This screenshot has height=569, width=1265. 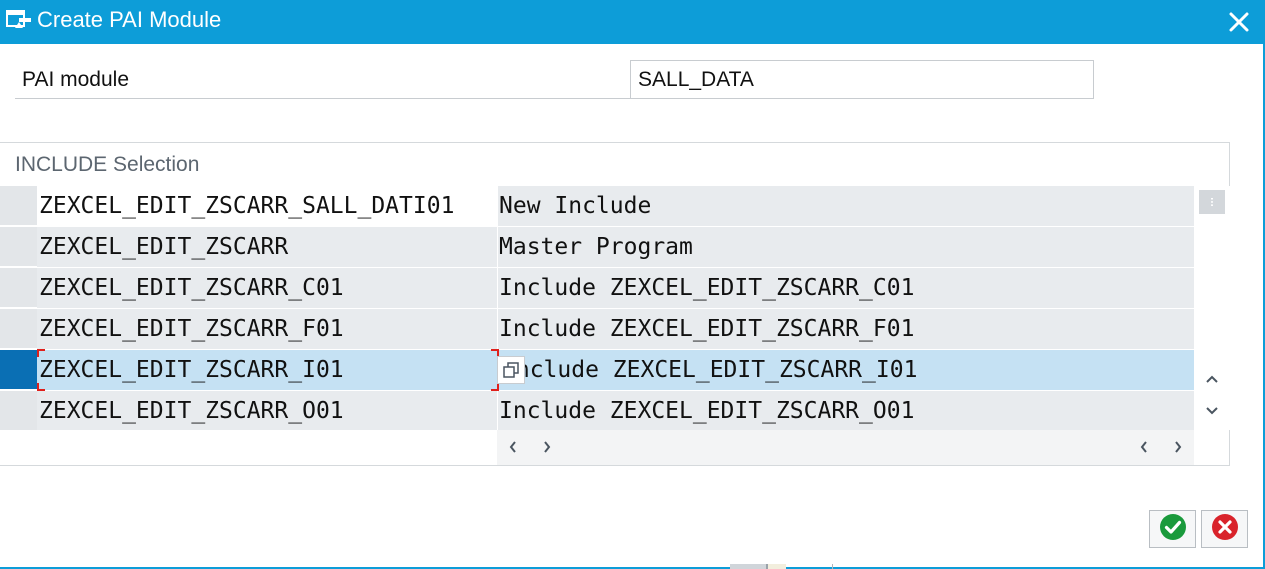 What do you see at coordinates (845, 288) in the screenshot?
I see `include-description-cell: Include ZEXCEL_EDIT_ZSCARR_C01` at bounding box center [845, 288].